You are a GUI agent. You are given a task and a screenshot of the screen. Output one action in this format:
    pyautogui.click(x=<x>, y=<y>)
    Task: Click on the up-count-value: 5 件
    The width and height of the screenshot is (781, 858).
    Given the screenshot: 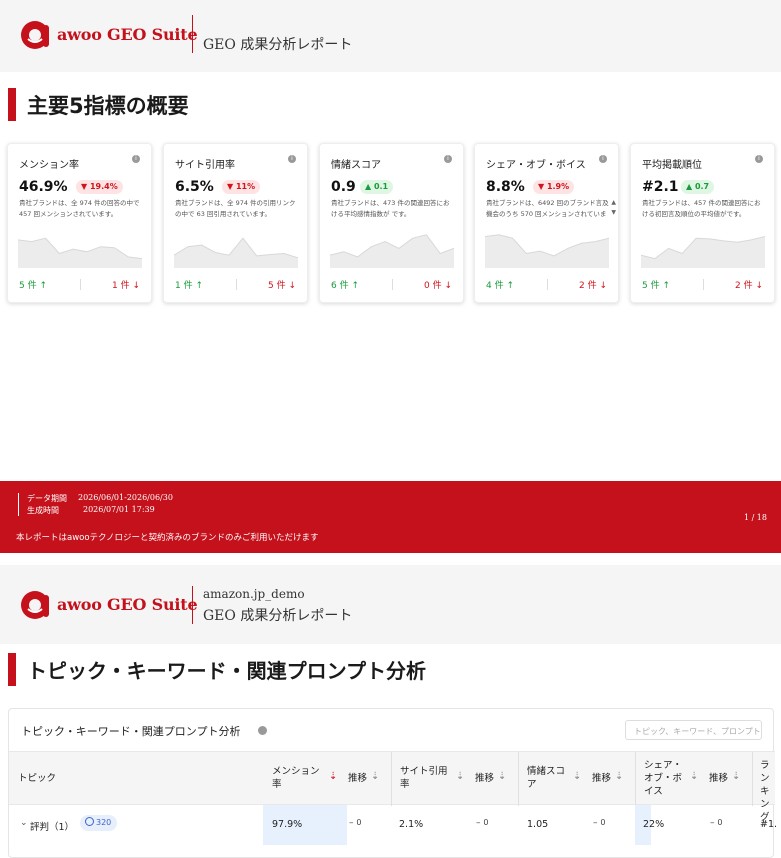 What is the action you would take?
    pyautogui.click(x=28, y=286)
    